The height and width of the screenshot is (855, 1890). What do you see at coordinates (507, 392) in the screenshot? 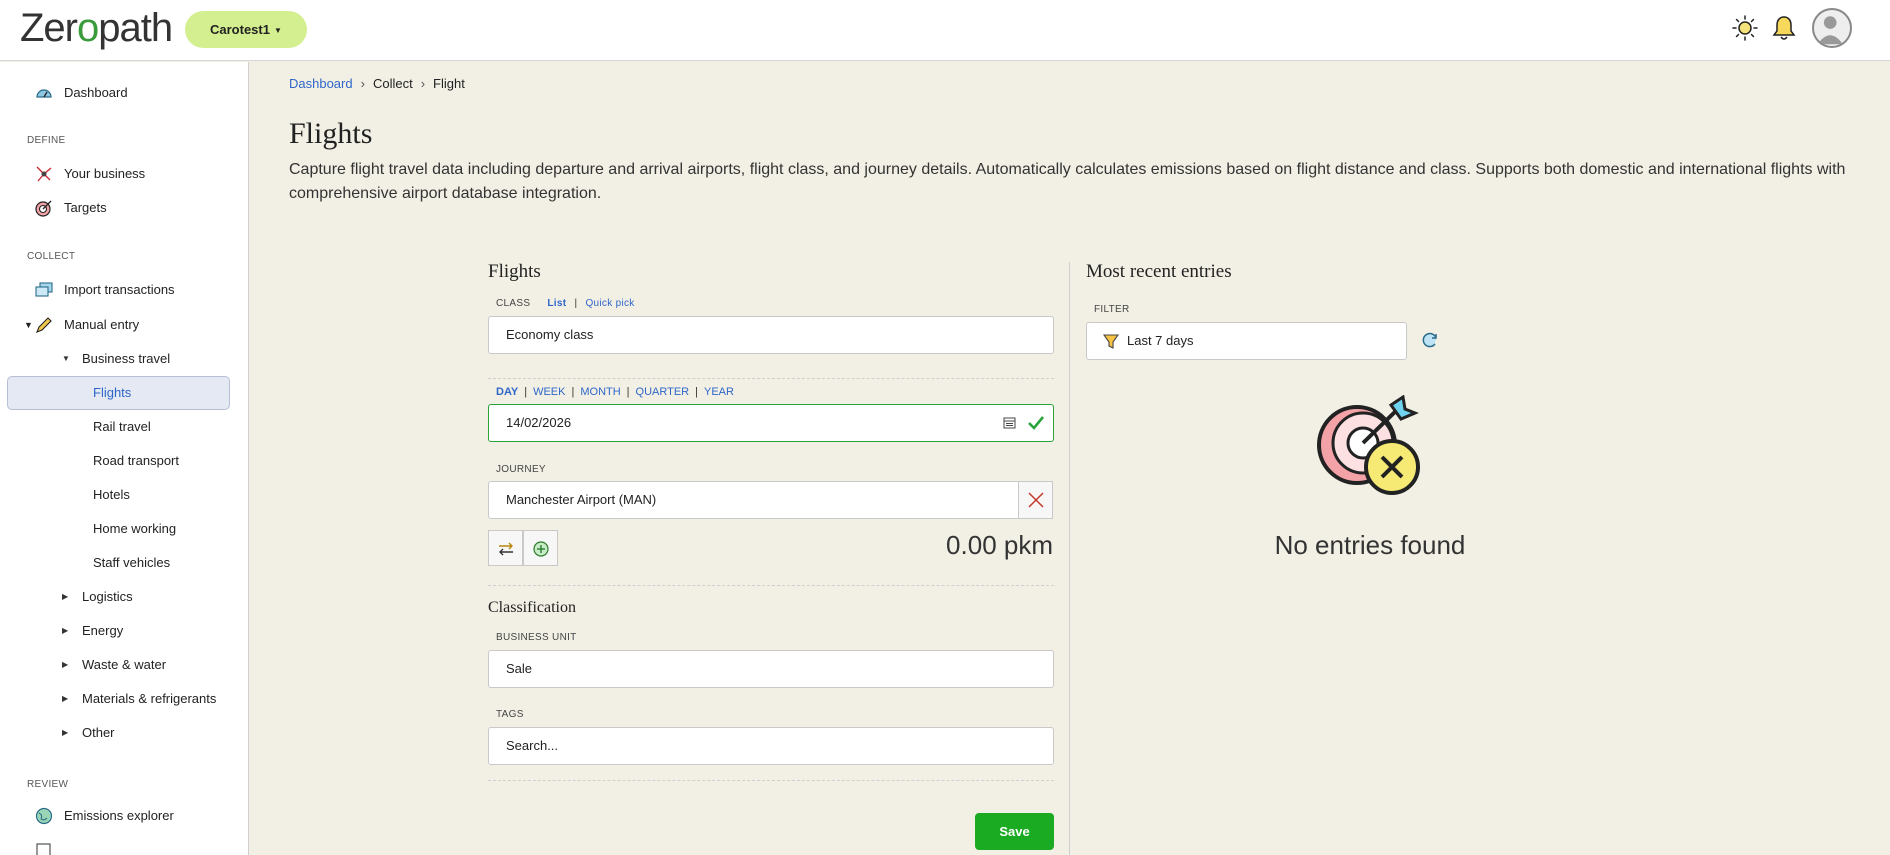
I see `period-day: DAY` at bounding box center [507, 392].